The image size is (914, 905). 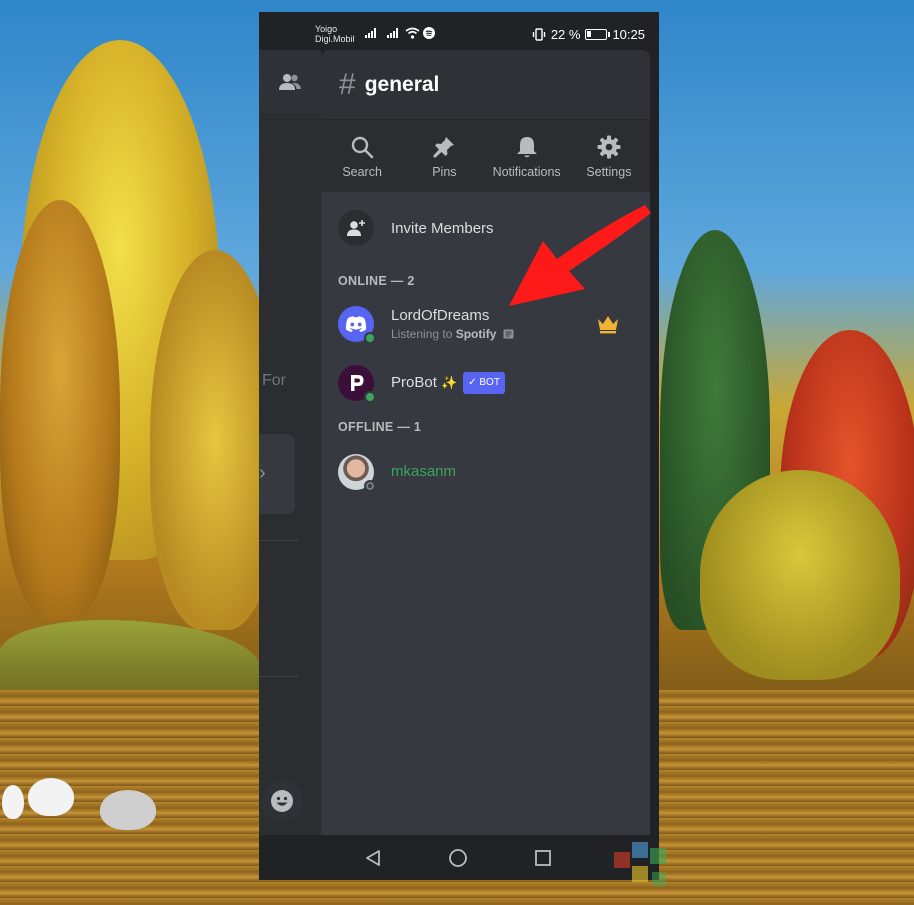 I want to click on back-button, so click(x=373, y=858).